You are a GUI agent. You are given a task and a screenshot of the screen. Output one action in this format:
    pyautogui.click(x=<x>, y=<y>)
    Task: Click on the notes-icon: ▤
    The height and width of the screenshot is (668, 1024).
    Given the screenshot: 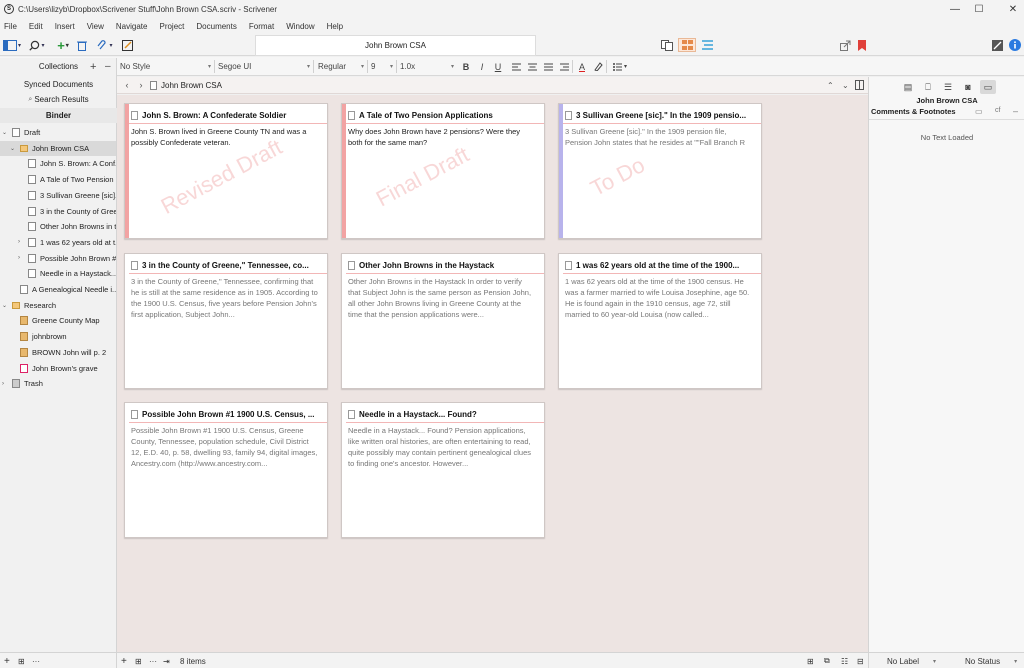 What is the action you would take?
    pyautogui.click(x=908, y=87)
    